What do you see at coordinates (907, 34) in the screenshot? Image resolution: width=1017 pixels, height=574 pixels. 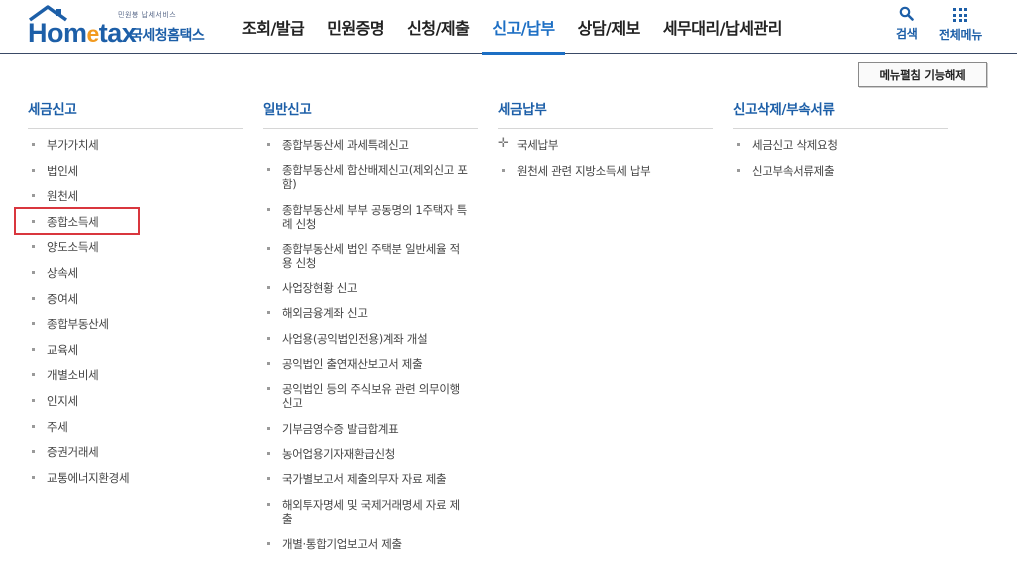 I see `search-label: 검색` at bounding box center [907, 34].